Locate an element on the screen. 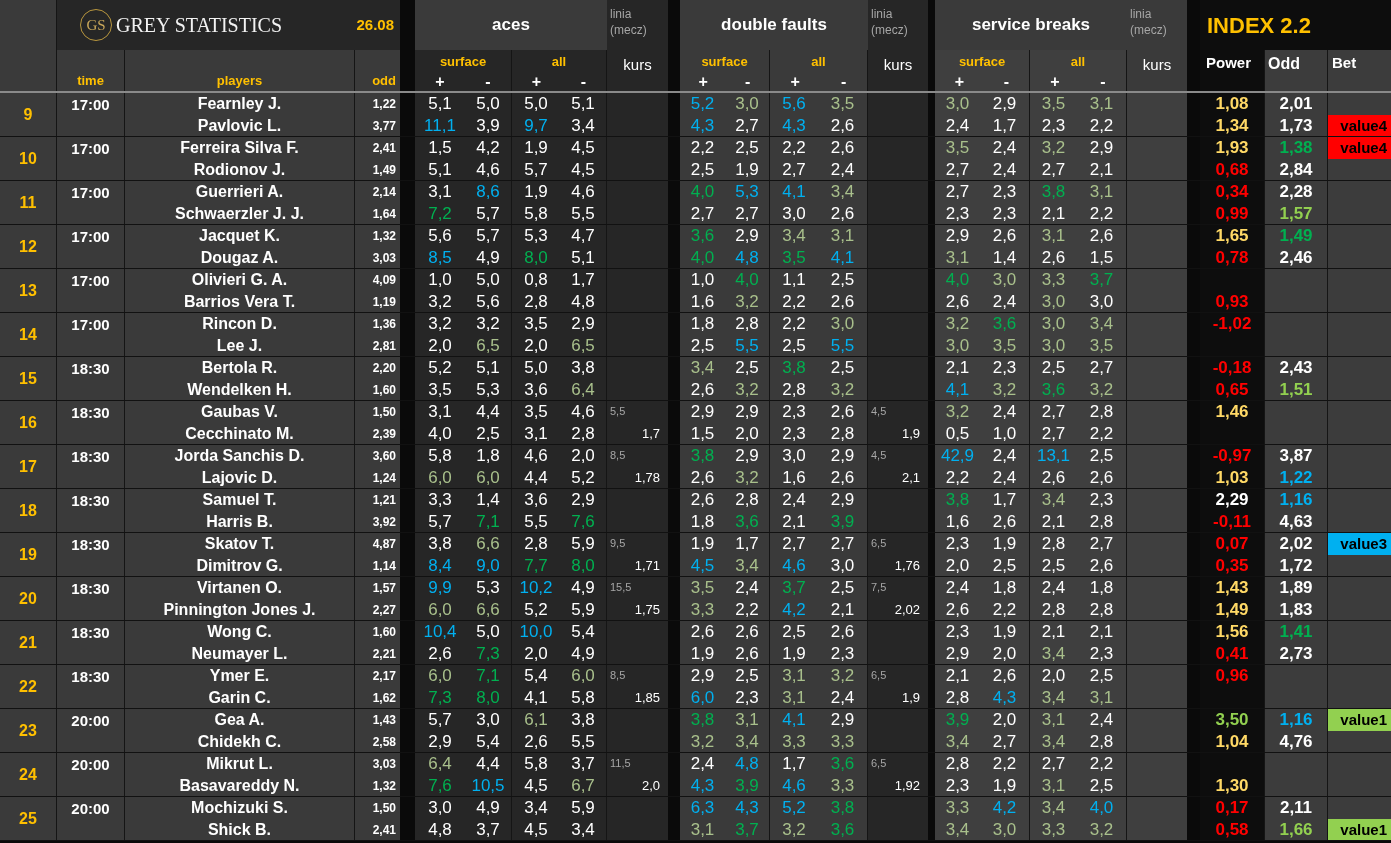 The width and height of the screenshot is (1391, 843). cell-value: 4,1 is located at coordinates (957, 389).